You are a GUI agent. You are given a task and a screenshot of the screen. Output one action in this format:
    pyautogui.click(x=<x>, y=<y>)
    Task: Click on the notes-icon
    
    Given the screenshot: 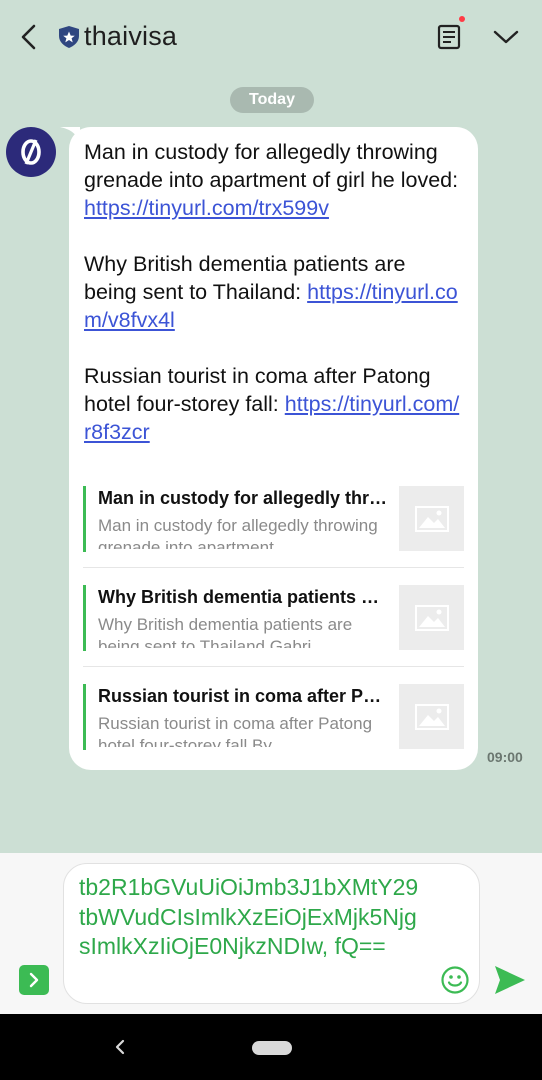 What is the action you would take?
    pyautogui.click(x=449, y=37)
    